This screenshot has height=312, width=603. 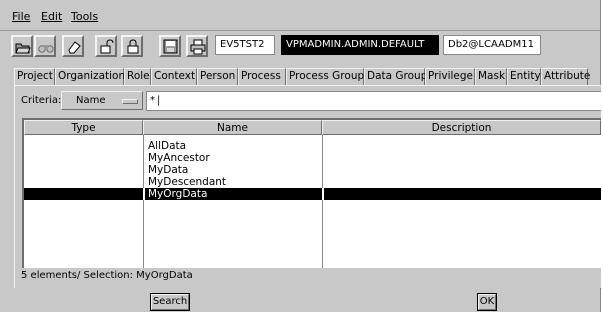 I want to click on print-icon, so click(x=198, y=47).